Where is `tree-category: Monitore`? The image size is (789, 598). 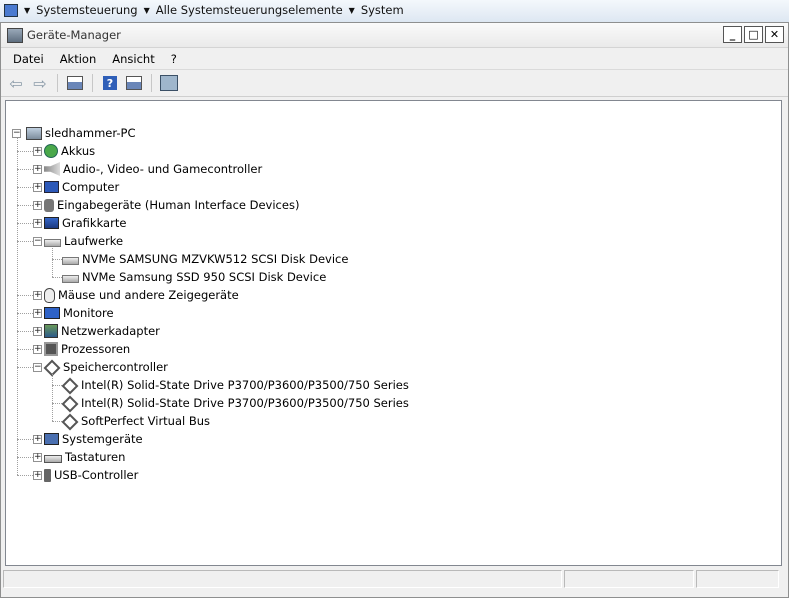
tree-category: Monitore is located at coordinates (79, 313).